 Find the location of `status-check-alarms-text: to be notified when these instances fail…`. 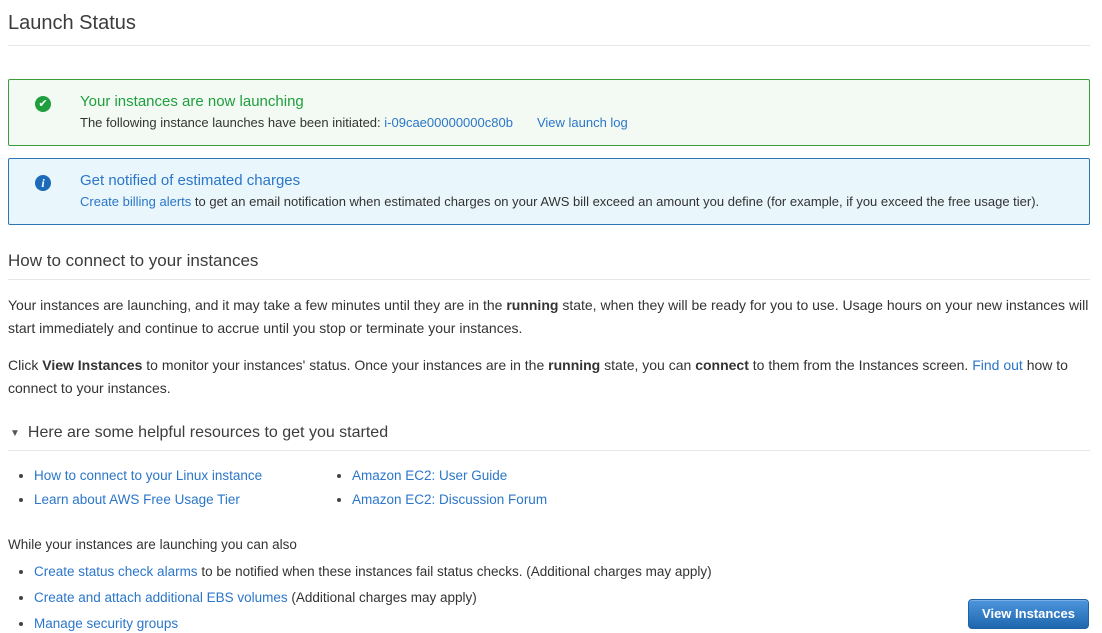

status-check-alarms-text: to be notified when these instances fail… is located at coordinates (454, 571).